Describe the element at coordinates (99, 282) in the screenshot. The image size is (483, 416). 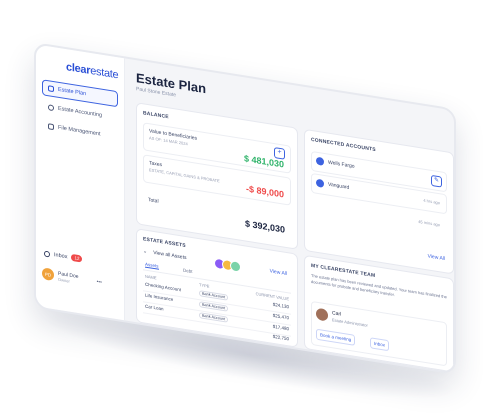
I see `more-options-icon: •••` at that location.